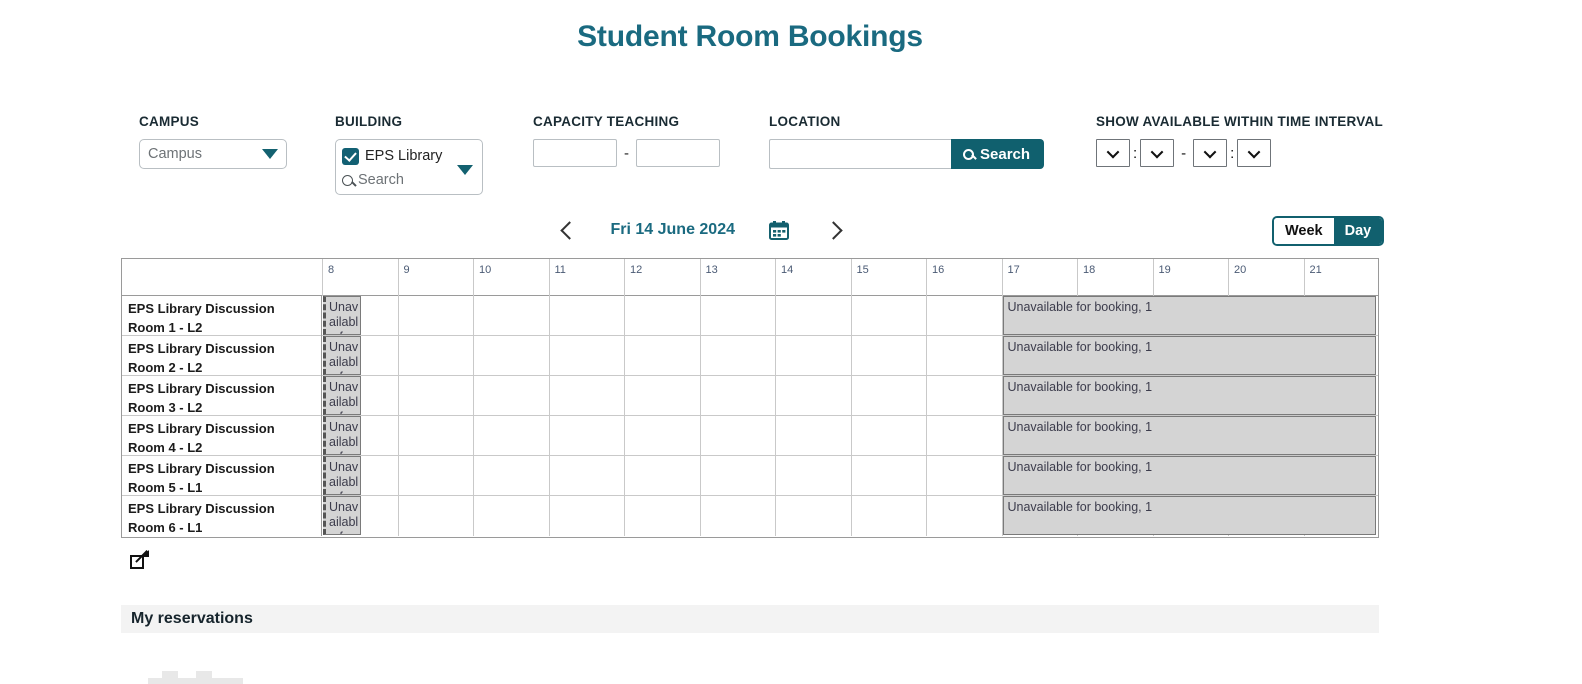  Describe the element at coordinates (381, 180) in the screenshot. I see `building-search-placeholder: Search` at that location.